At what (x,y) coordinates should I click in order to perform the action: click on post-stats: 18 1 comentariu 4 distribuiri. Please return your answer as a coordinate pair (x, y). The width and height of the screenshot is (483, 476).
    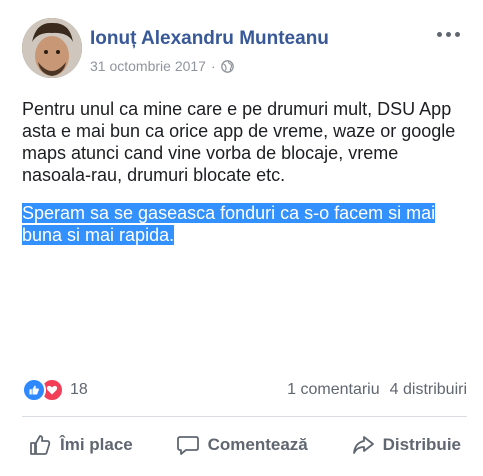
    Looking at the image, I should click on (244, 390).